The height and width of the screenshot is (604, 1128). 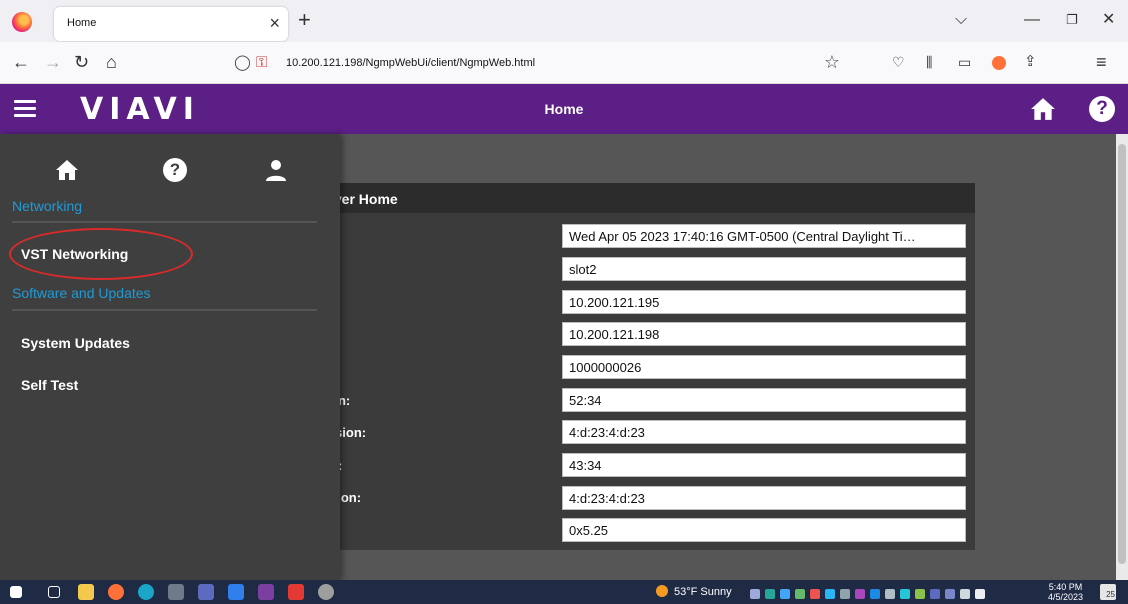 What do you see at coordinates (274, 23) in the screenshot?
I see `close-icon: ×` at bounding box center [274, 23].